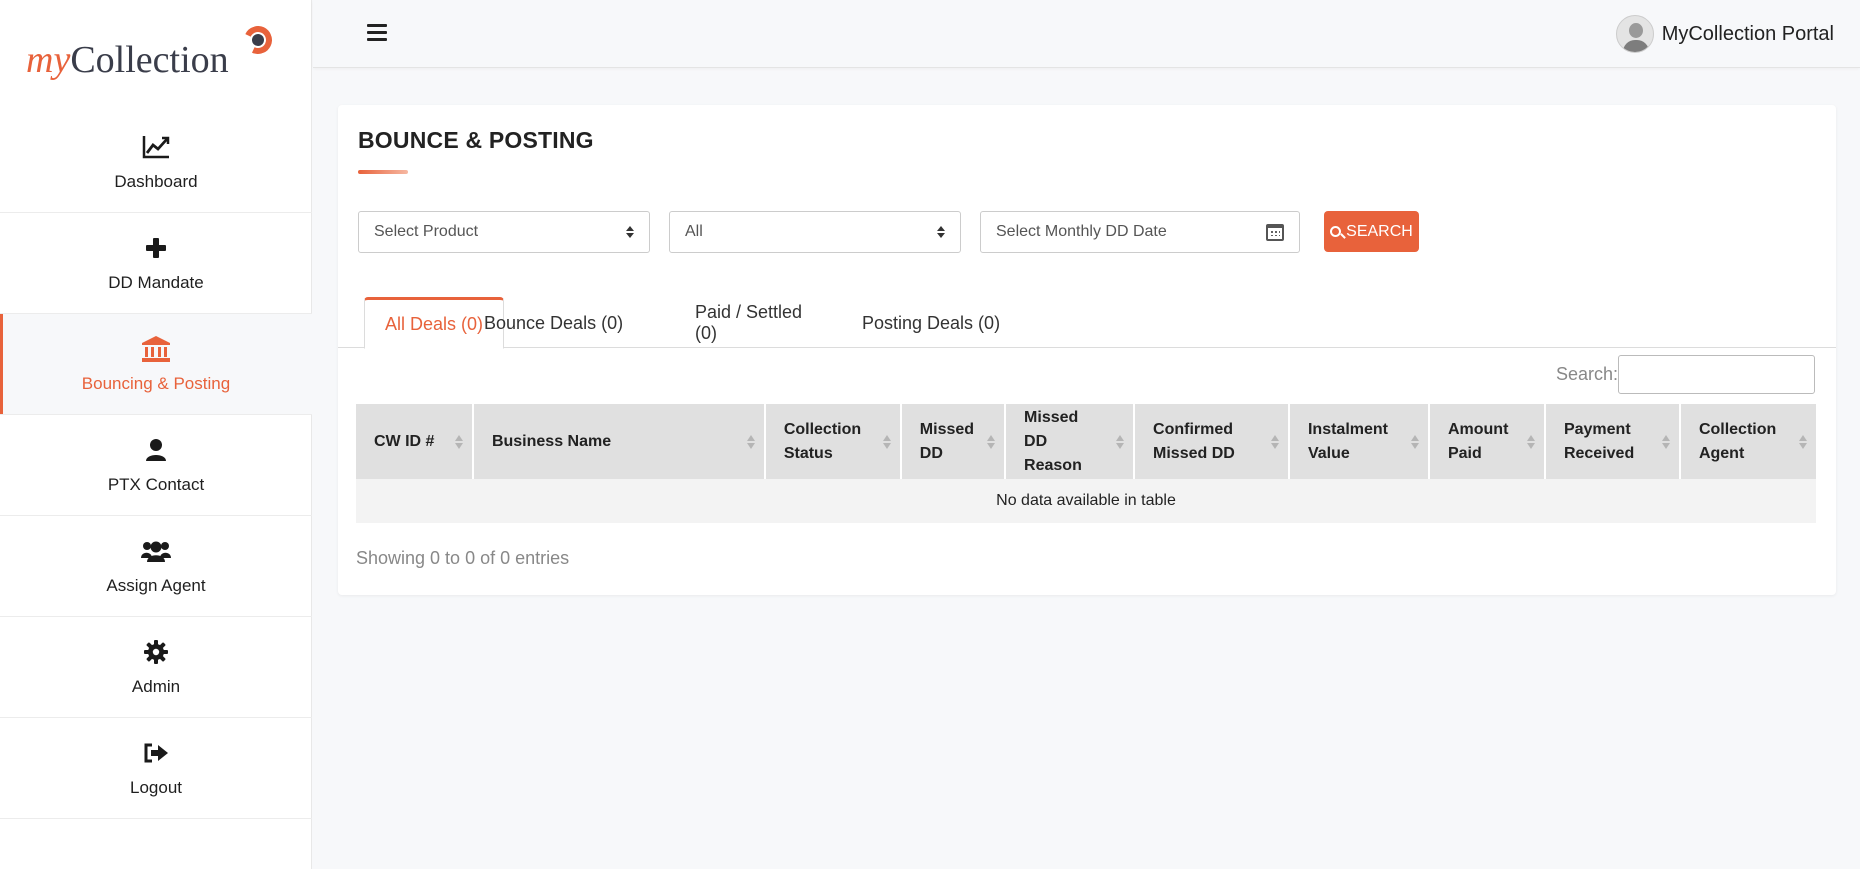 This screenshot has width=1860, height=869. What do you see at coordinates (1359, 441) in the screenshot?
I see `column-header-instalment-value: Instalment Value` at bounding box center [1359, 441].